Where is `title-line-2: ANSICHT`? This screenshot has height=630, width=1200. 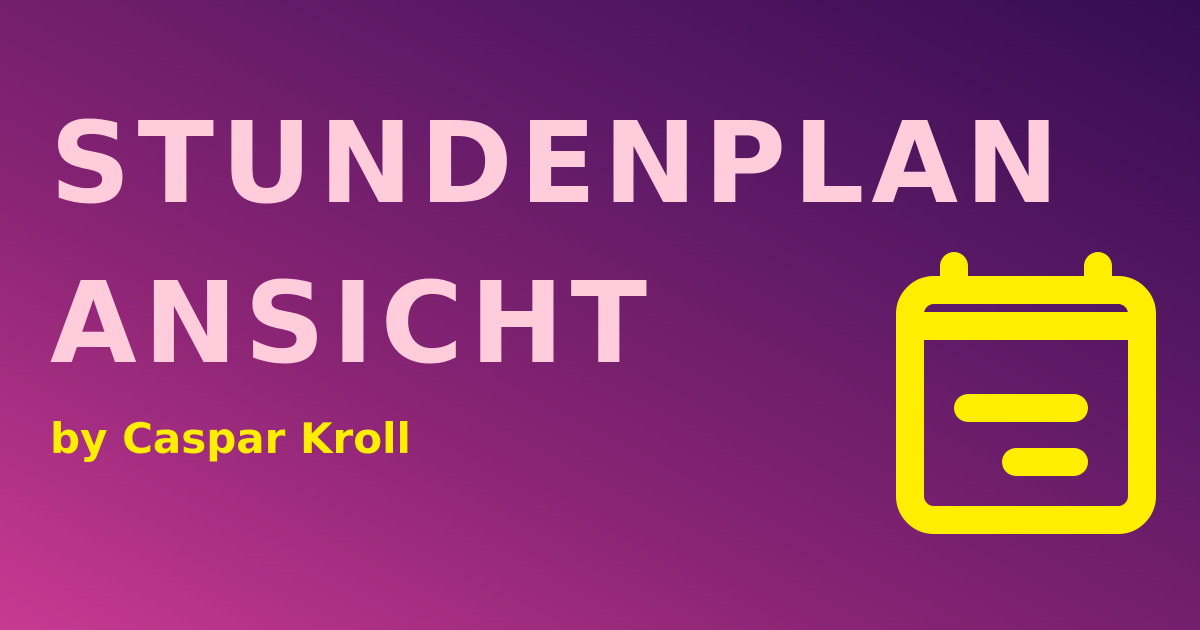 title-line-2: ANSICHT is located at coordinates (352, 324).